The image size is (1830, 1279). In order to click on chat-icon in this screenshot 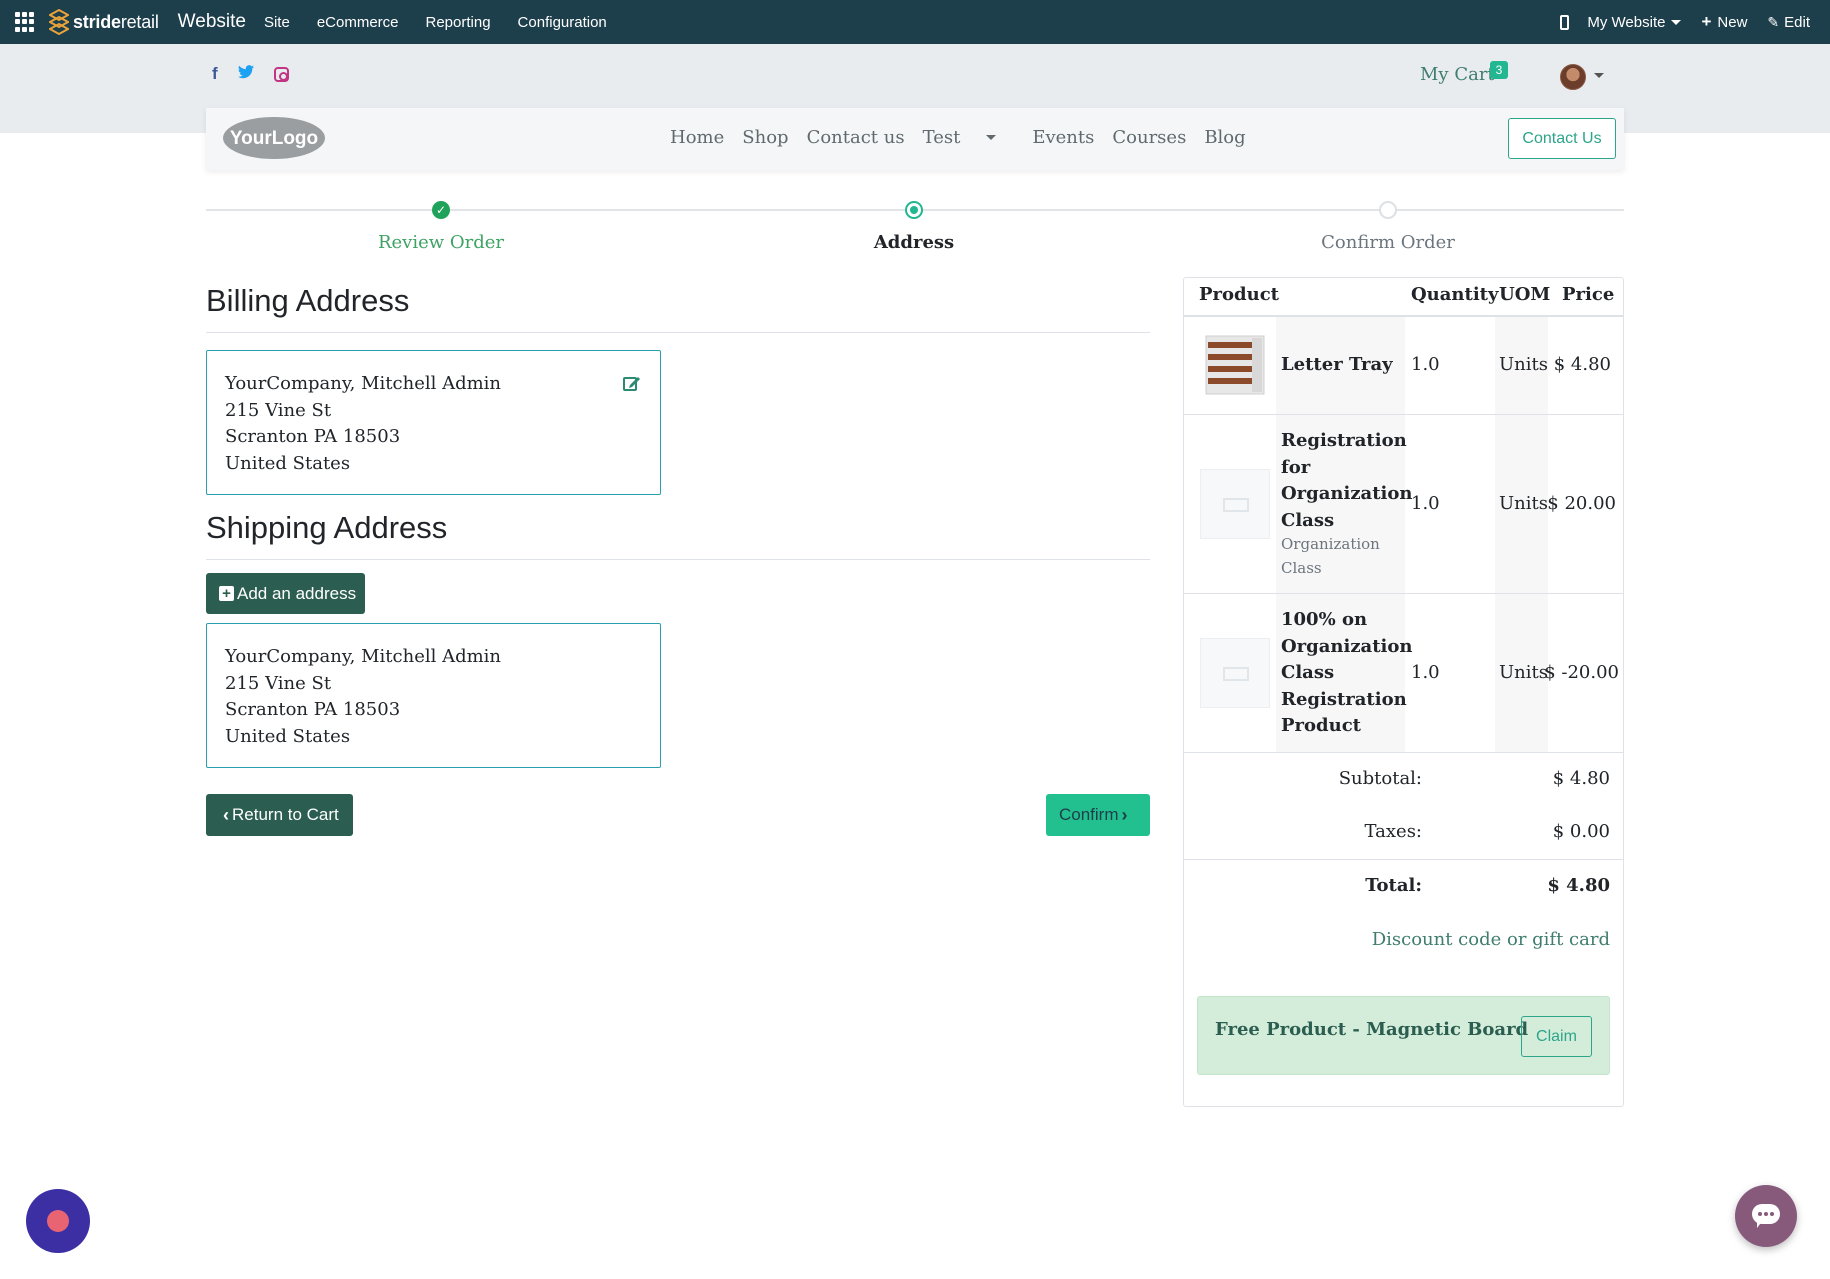, I will do `click(1766, 1216)`.